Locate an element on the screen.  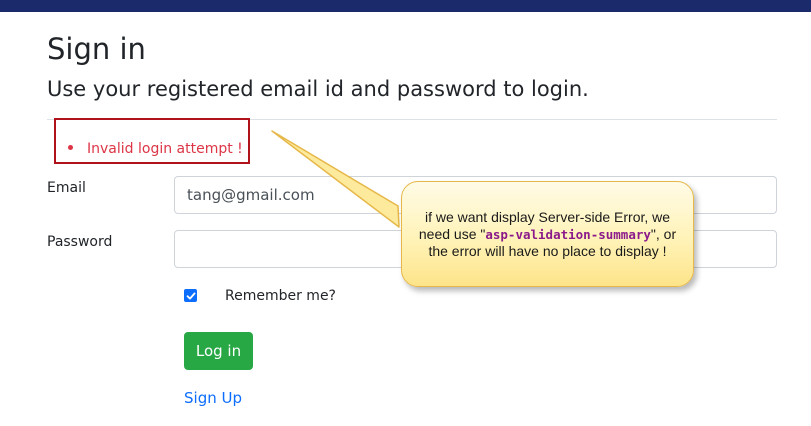
remember-me-checkbox is located at coordinates (190, 295).